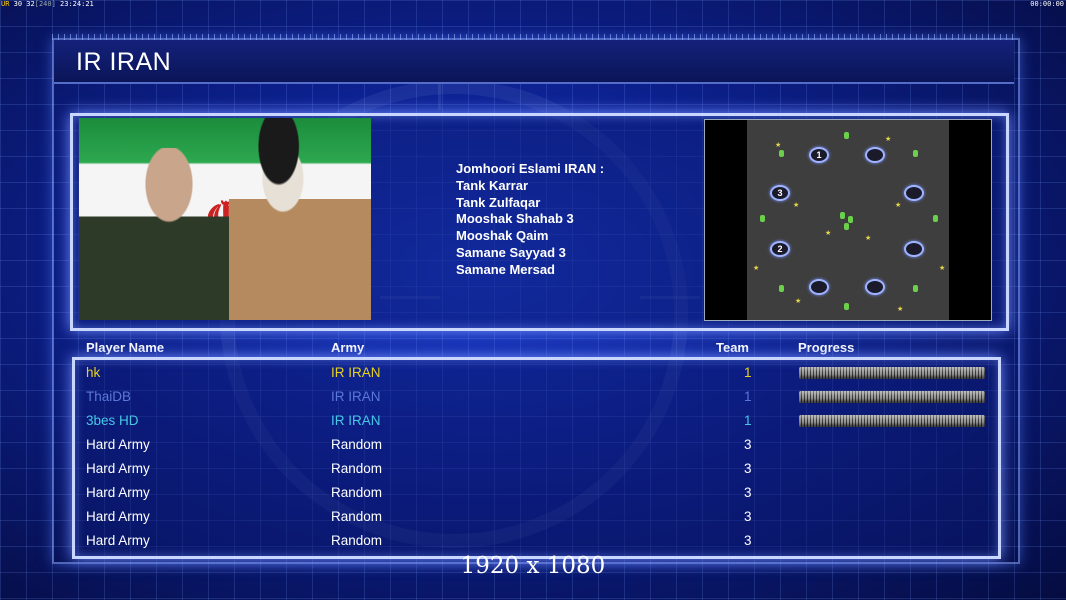 This screenshot has width=1066, height=600. I want to click on army-description-line: Tank Karrar, so click(492, 185).